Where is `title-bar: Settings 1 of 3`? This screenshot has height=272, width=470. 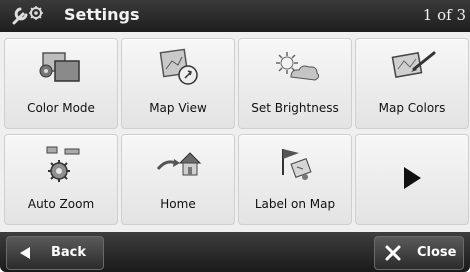
title-bar: Settings 1 of 3 is located at coordinates (235, 16).